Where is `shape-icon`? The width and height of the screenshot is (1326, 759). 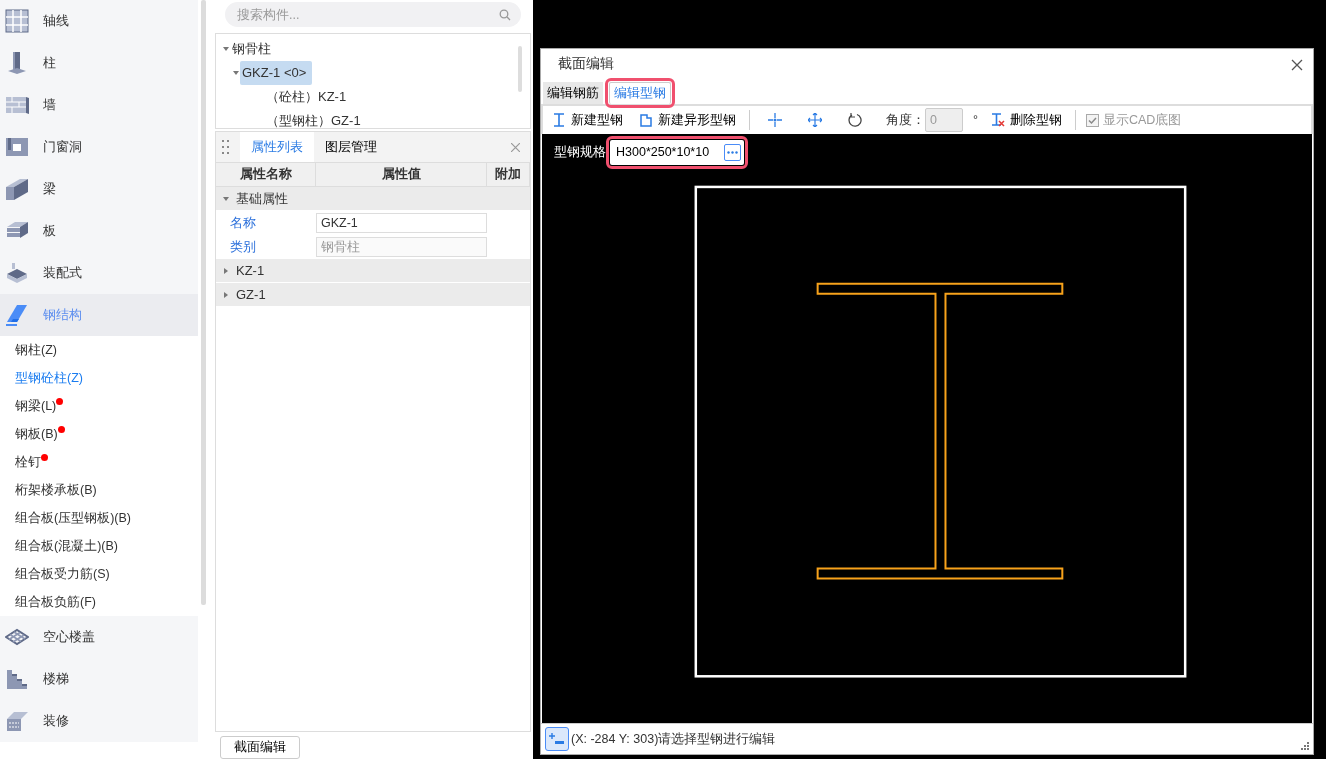
shape-icon is located at coordinates (646, 120).